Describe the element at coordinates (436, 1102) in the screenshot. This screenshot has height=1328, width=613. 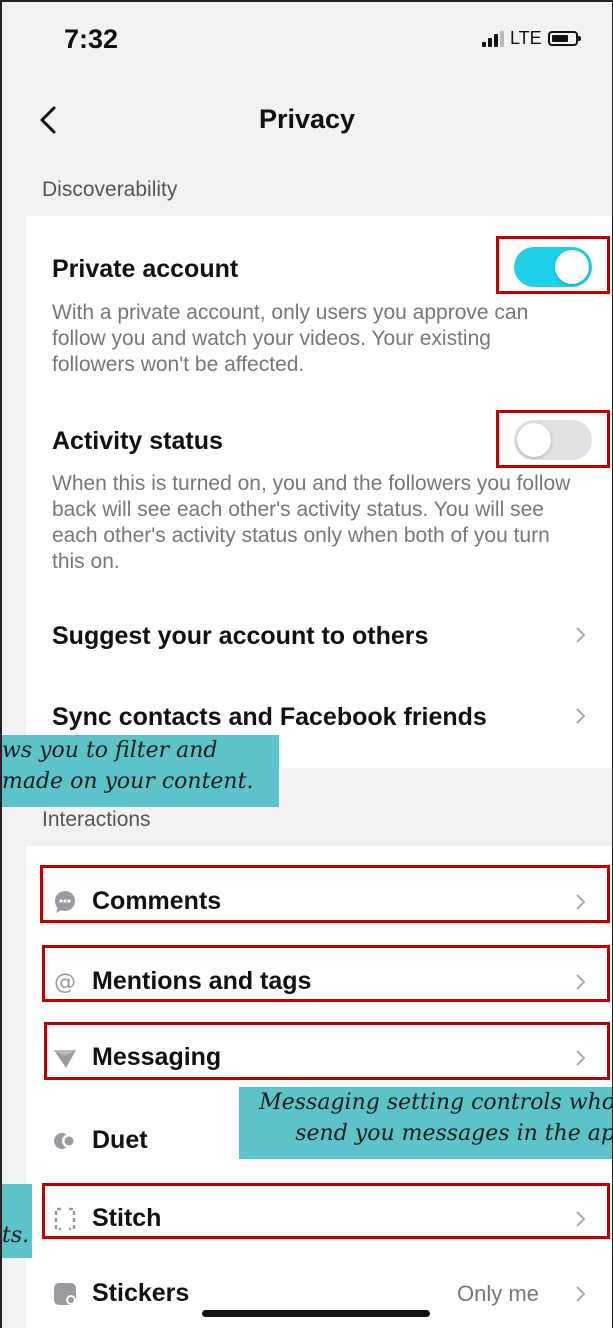
I see `callout-messaging-line1: Messaging setting controls who` at that location.